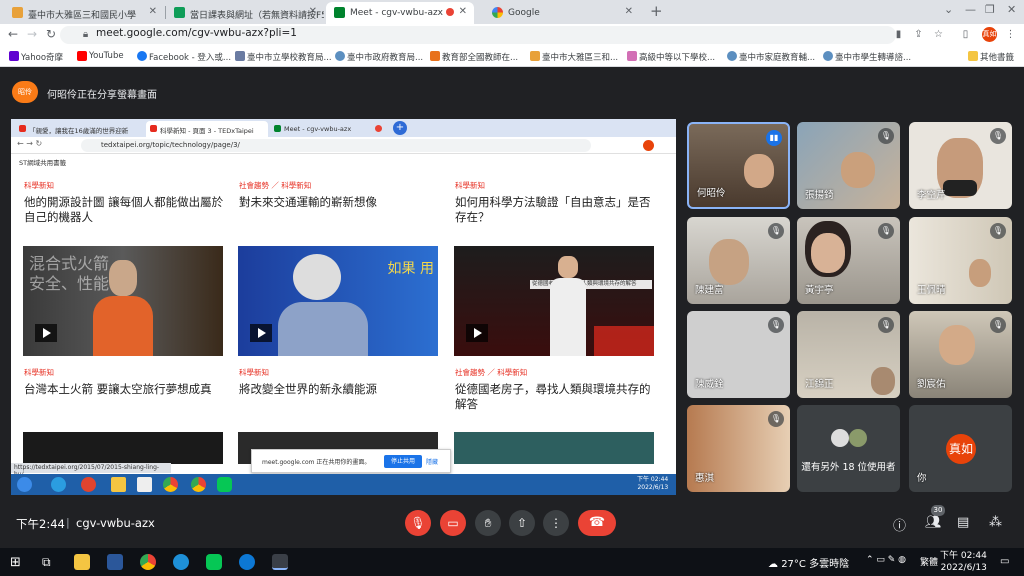 Image resolution: width=1024 pixels, height=576 pixels. I want to click on bookmark-youtube: YouTube, so click(100, 56).